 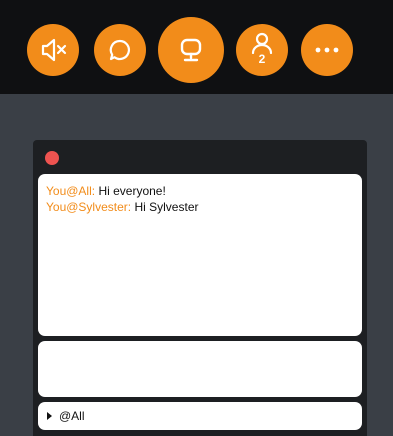 I want to click on message-text: Hi everyone!, so click(x=132, y=191).